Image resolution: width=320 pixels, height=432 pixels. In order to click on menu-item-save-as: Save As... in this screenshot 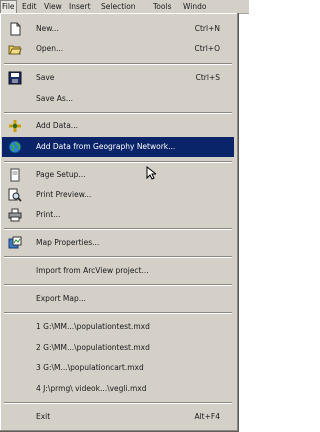, I will do `click(118, 99)`.